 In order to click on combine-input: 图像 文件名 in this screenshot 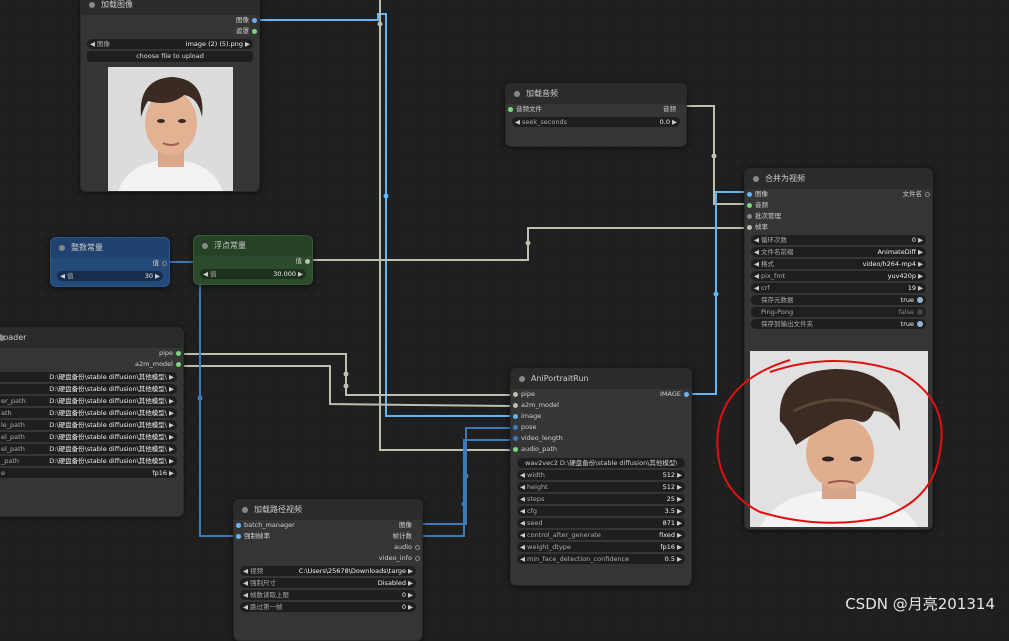, I will do `click(838, 194)`.